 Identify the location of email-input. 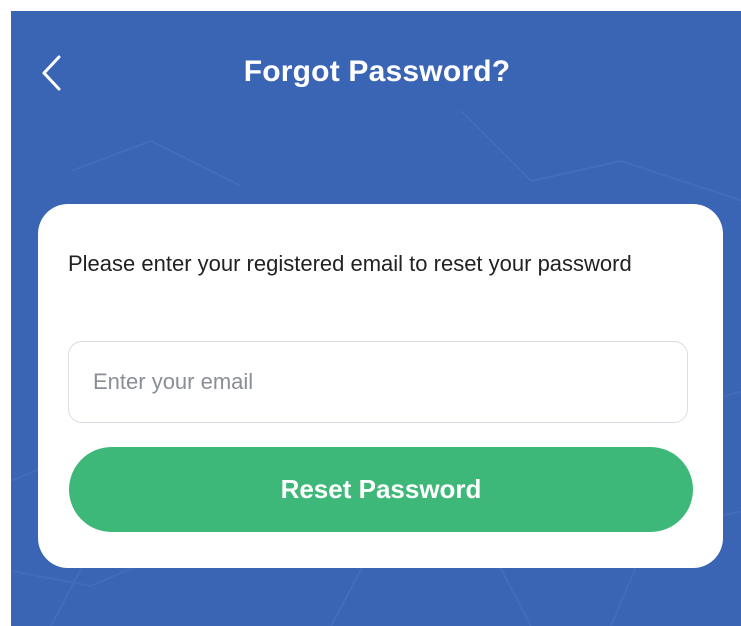
(378, 382).